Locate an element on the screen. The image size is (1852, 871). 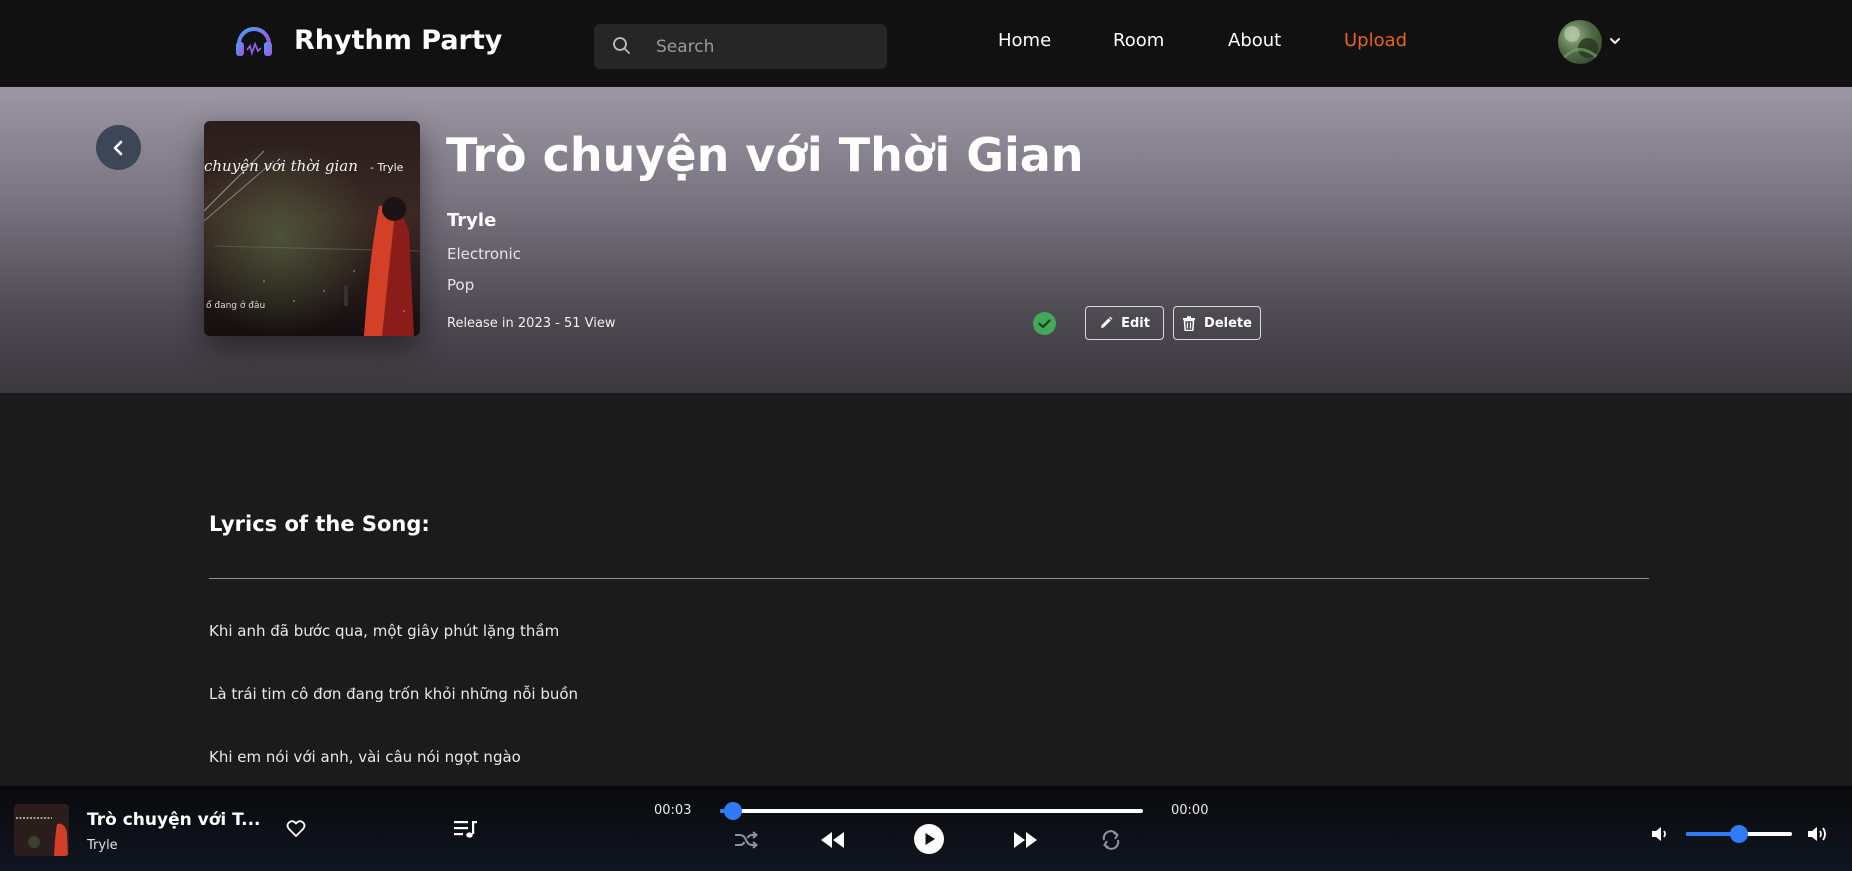
cover-title-text: chuyện với thời gian is located at coordinates (281, 166).